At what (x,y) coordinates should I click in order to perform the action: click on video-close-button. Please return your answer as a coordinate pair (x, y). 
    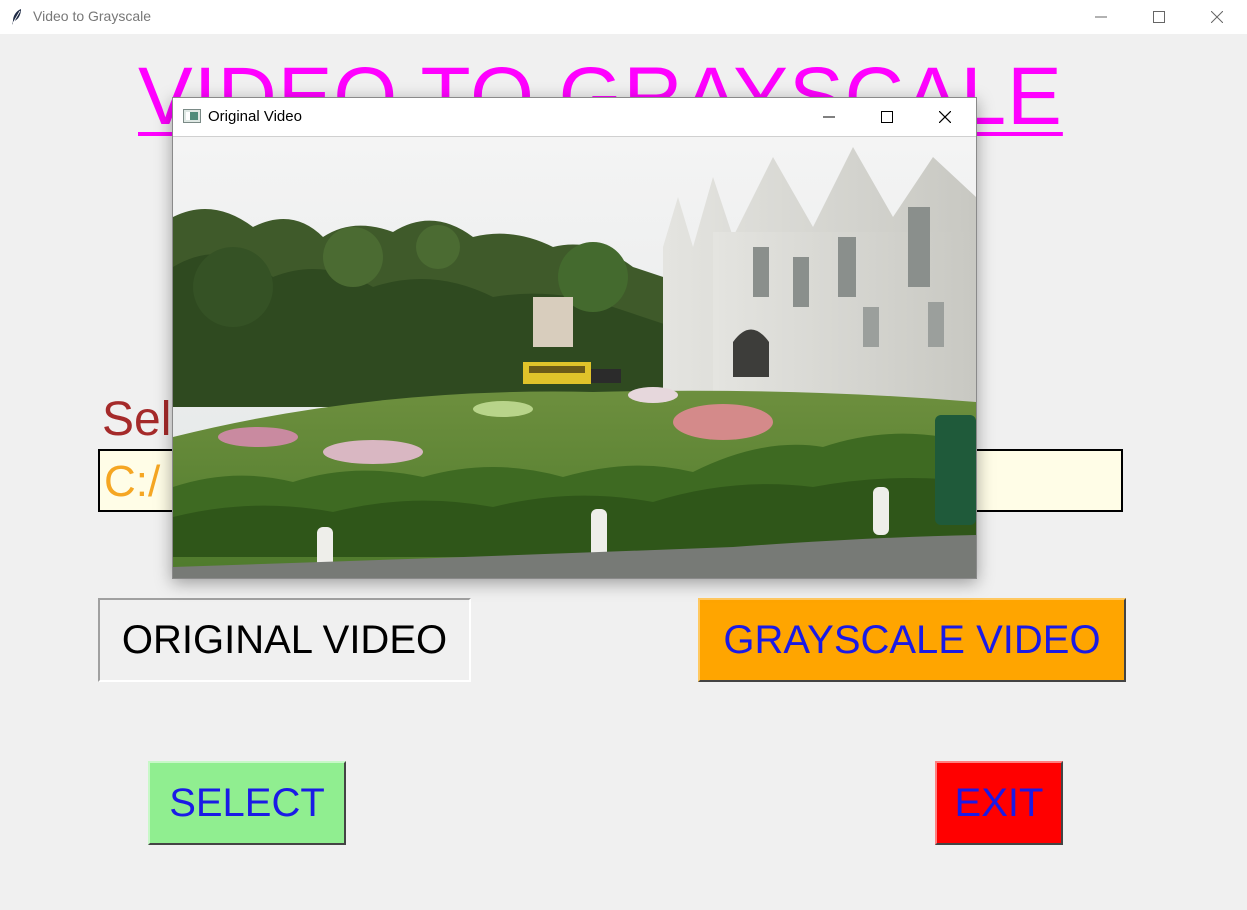
    Looking at the image, I should click on (945, 117).